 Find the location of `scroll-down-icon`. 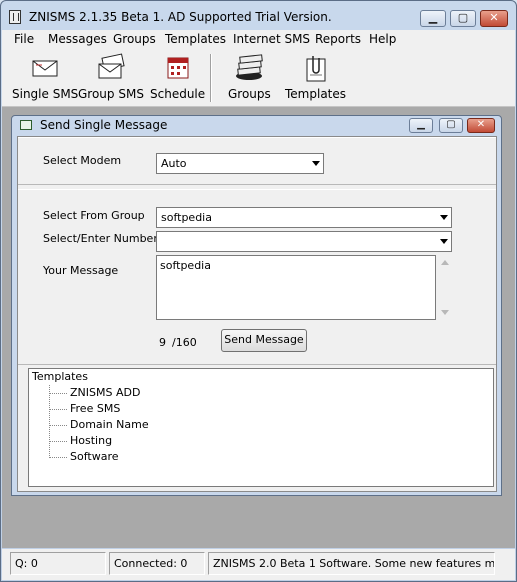

scroll-down-icon is located at coordinates (445, 312).